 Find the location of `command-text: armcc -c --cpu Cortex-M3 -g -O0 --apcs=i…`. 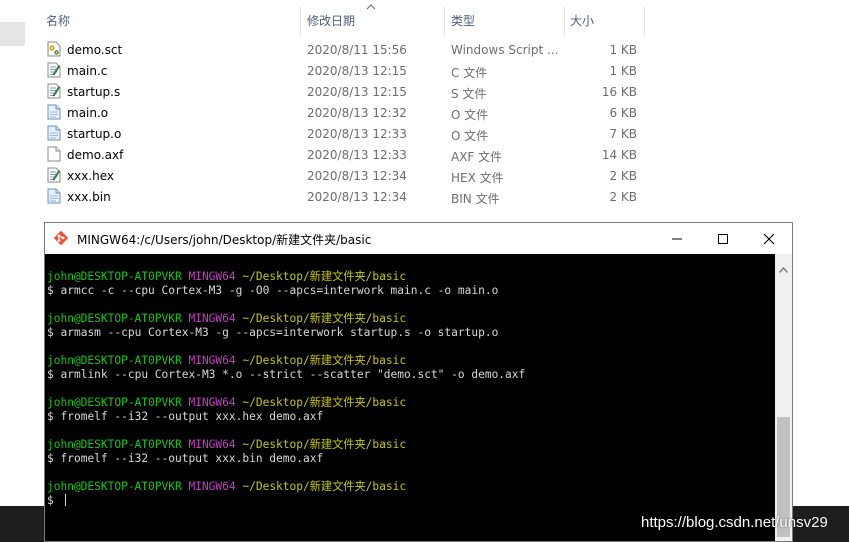

command-text: armcc -c --cpu Cortex-M3 -g -O0 --apcs=i… is located at coordinates (279, 290).